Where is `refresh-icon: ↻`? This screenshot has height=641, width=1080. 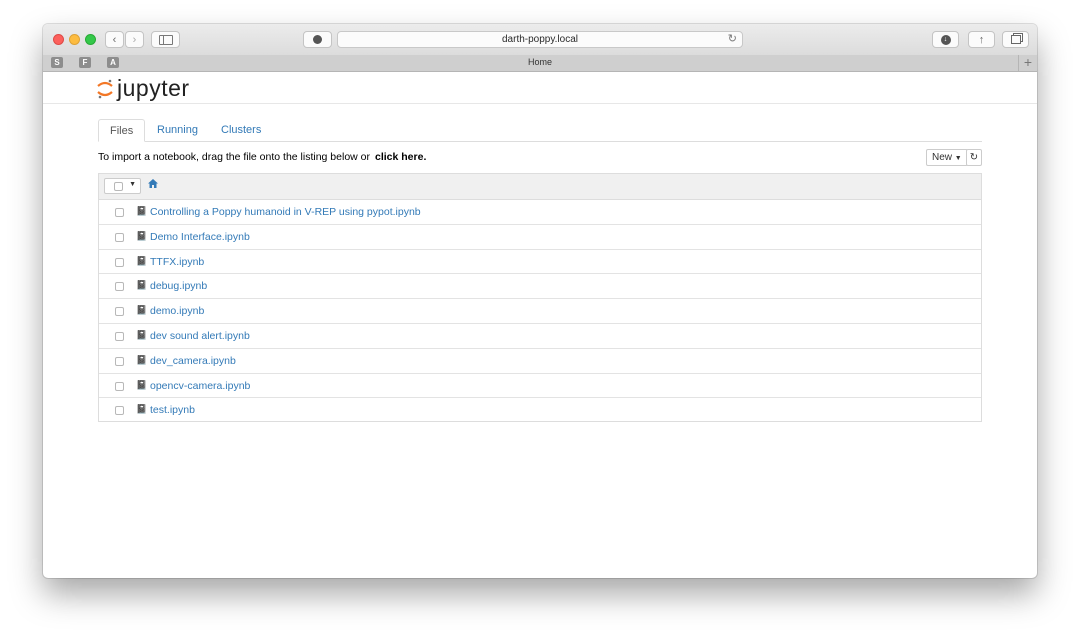 refresh-icon: ↻ is located at coordinates (974, 157).